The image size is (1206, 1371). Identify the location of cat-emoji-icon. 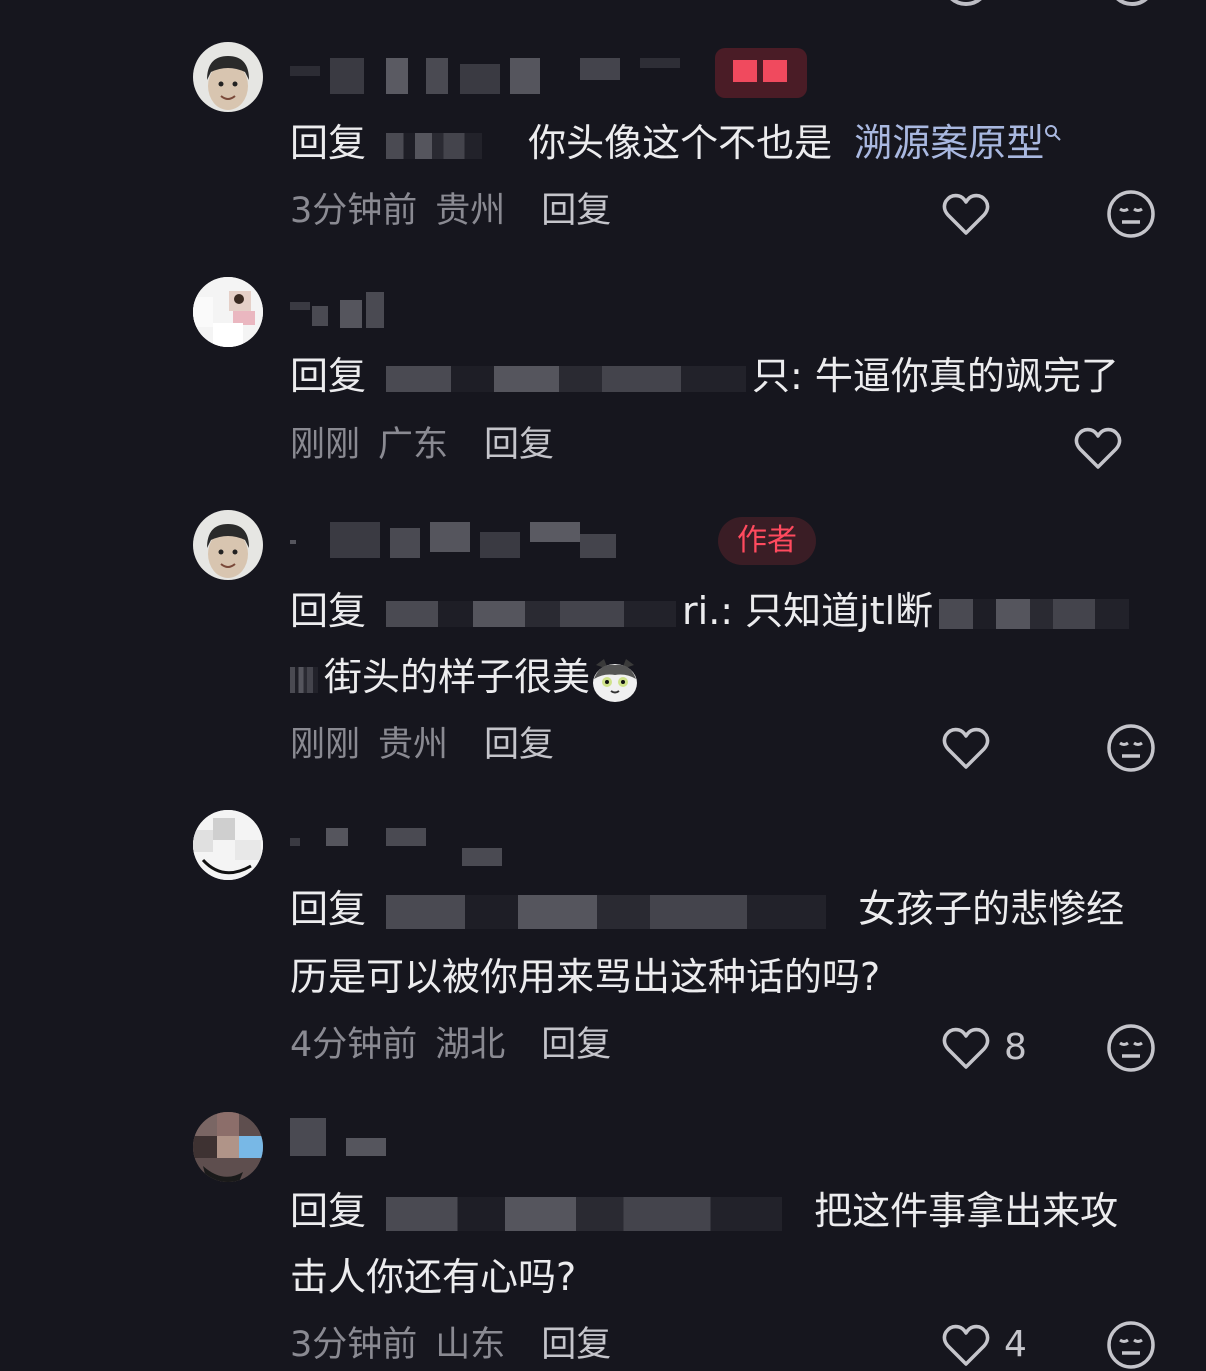
(615, 680).